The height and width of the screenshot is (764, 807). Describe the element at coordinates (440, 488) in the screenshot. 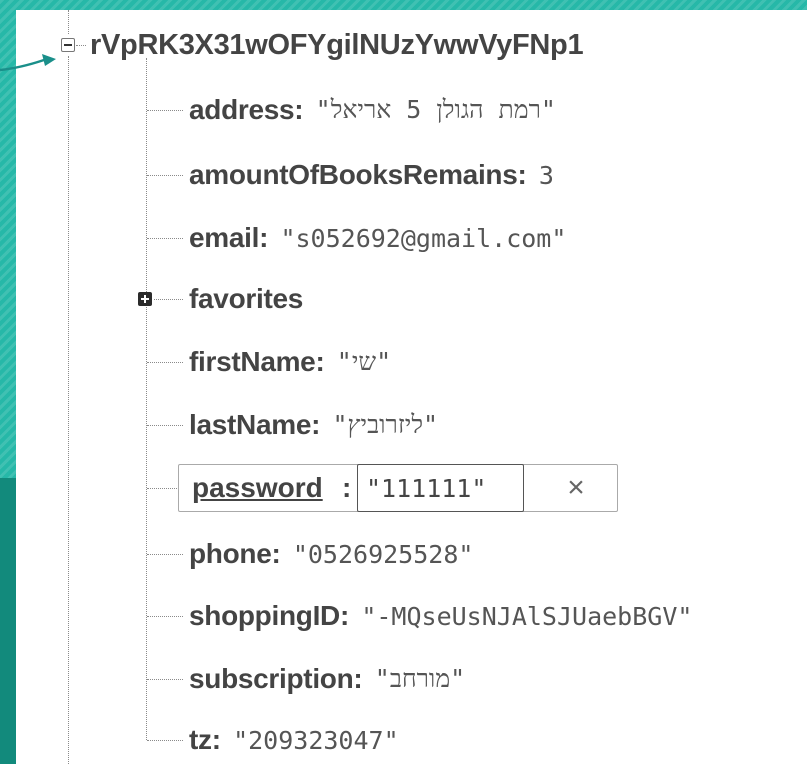

I see `password-value-input` at that location.